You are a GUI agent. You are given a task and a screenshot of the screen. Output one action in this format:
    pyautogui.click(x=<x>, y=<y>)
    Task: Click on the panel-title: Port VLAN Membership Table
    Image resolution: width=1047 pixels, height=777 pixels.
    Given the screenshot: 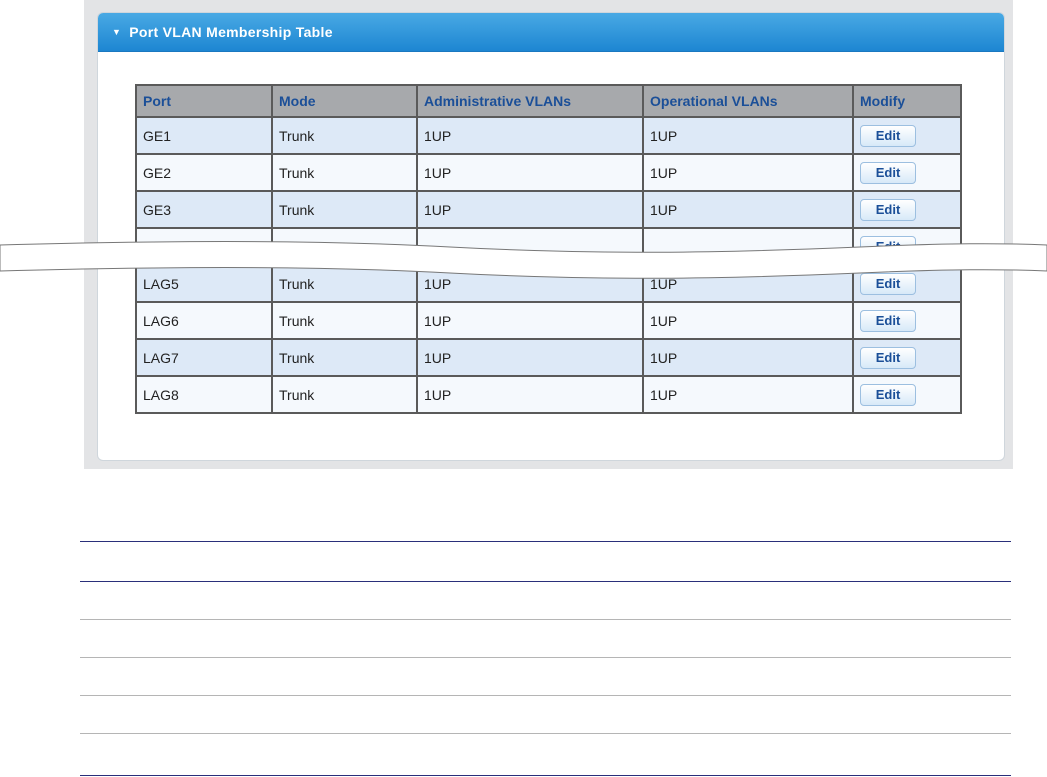 What is the action you would take?
    pyautogui.click(x=231, y=32)
    